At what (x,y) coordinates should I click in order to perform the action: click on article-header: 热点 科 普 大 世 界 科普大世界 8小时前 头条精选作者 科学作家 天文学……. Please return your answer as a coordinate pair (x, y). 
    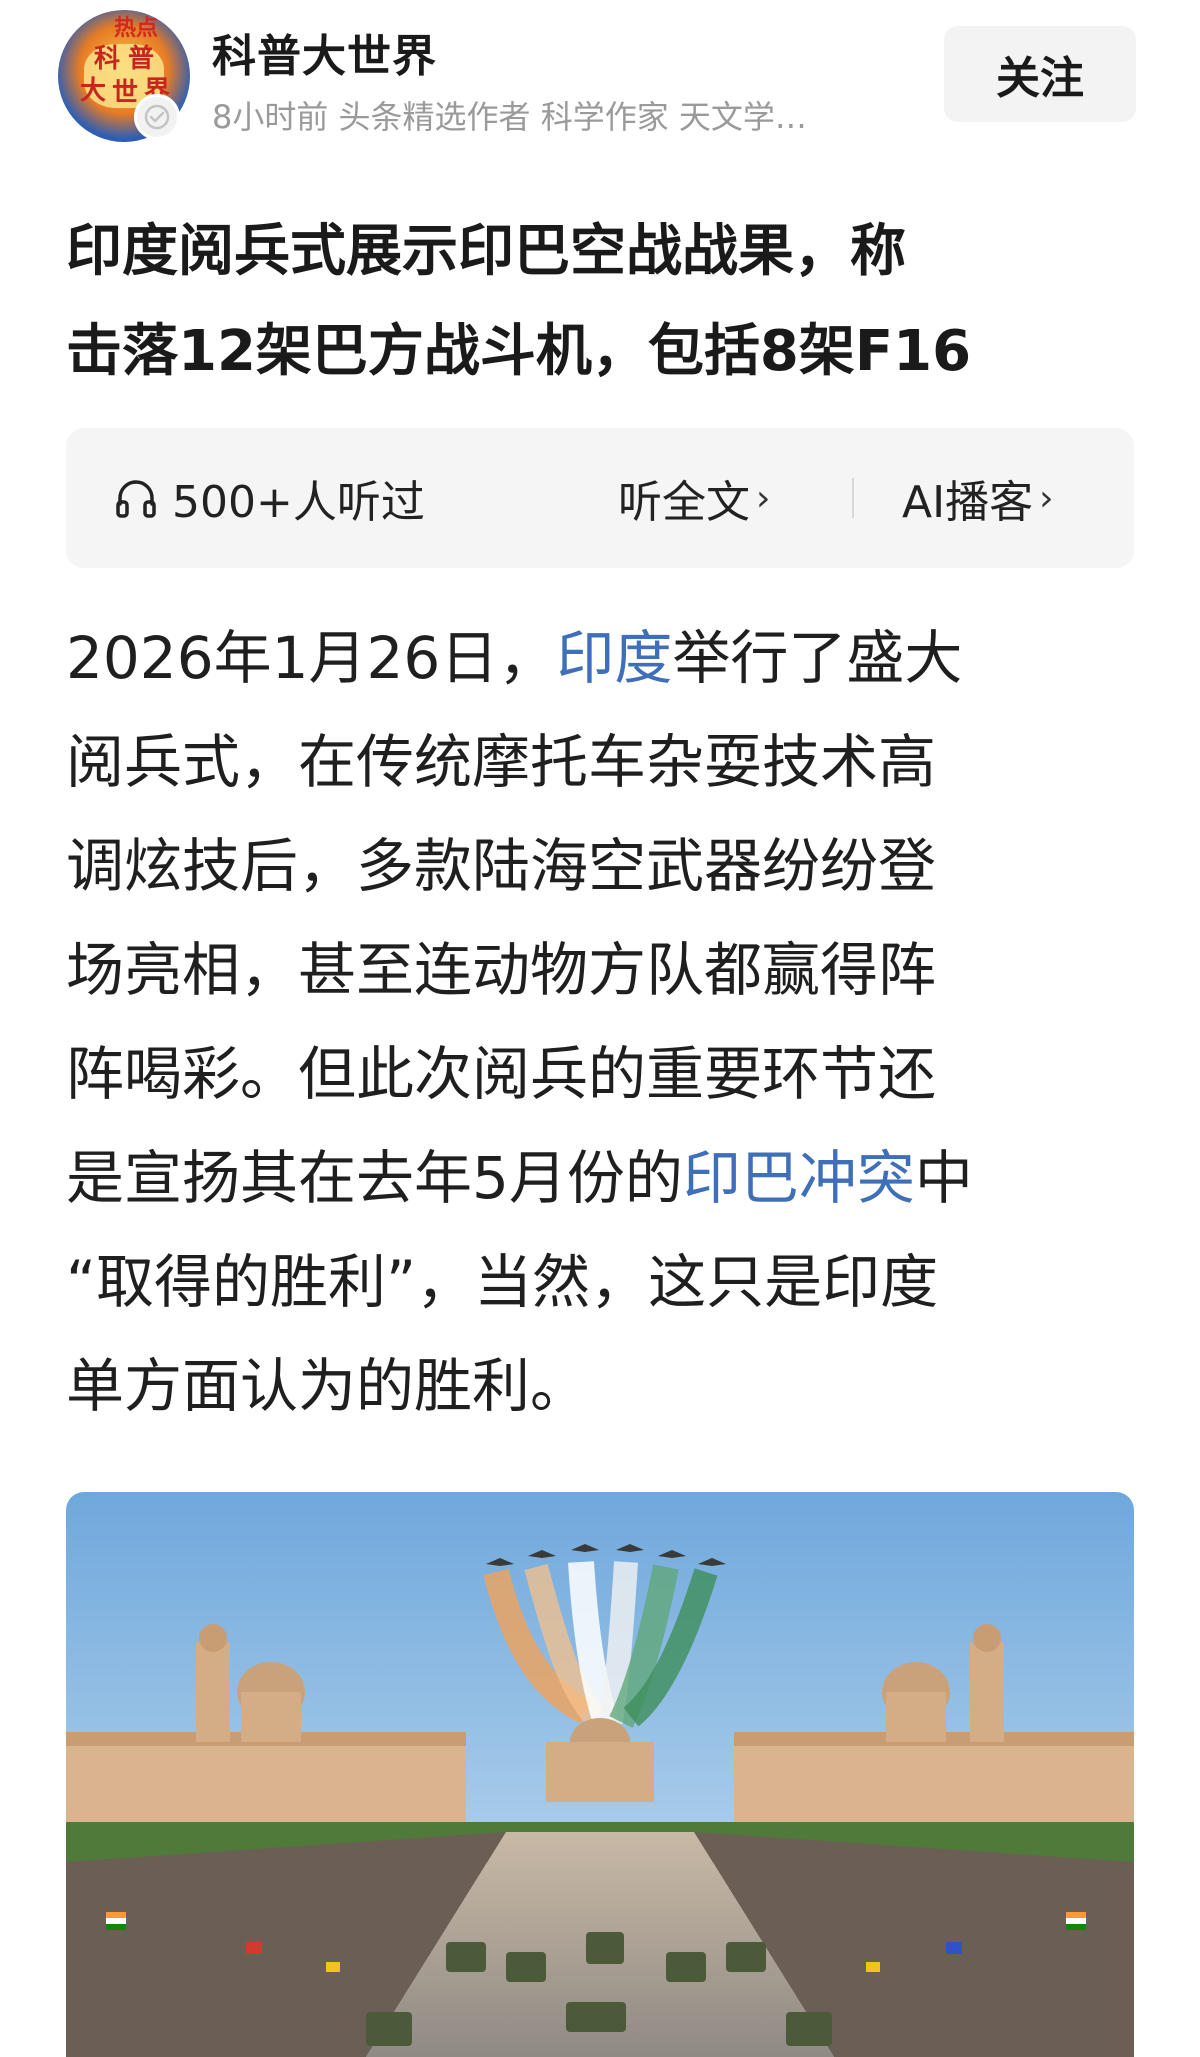
    Looking at the image, I should click on (600, 75).